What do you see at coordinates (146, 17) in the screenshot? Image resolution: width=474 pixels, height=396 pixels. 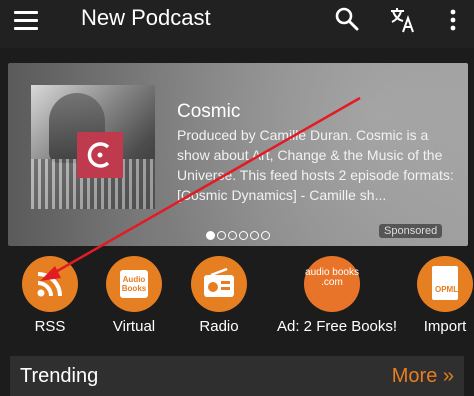 I see `page-title: New Podcast` at bounding box center [146, 17].